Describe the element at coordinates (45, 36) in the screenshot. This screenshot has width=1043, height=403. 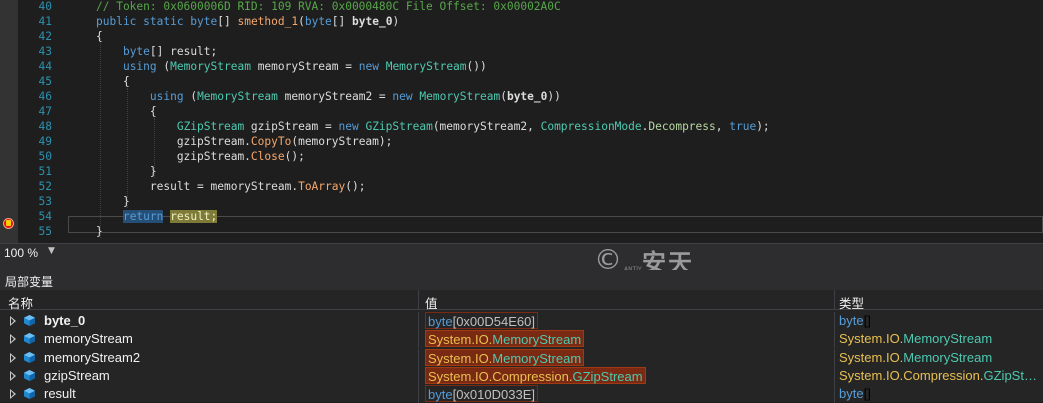
I see `line-number: 42` at that location.